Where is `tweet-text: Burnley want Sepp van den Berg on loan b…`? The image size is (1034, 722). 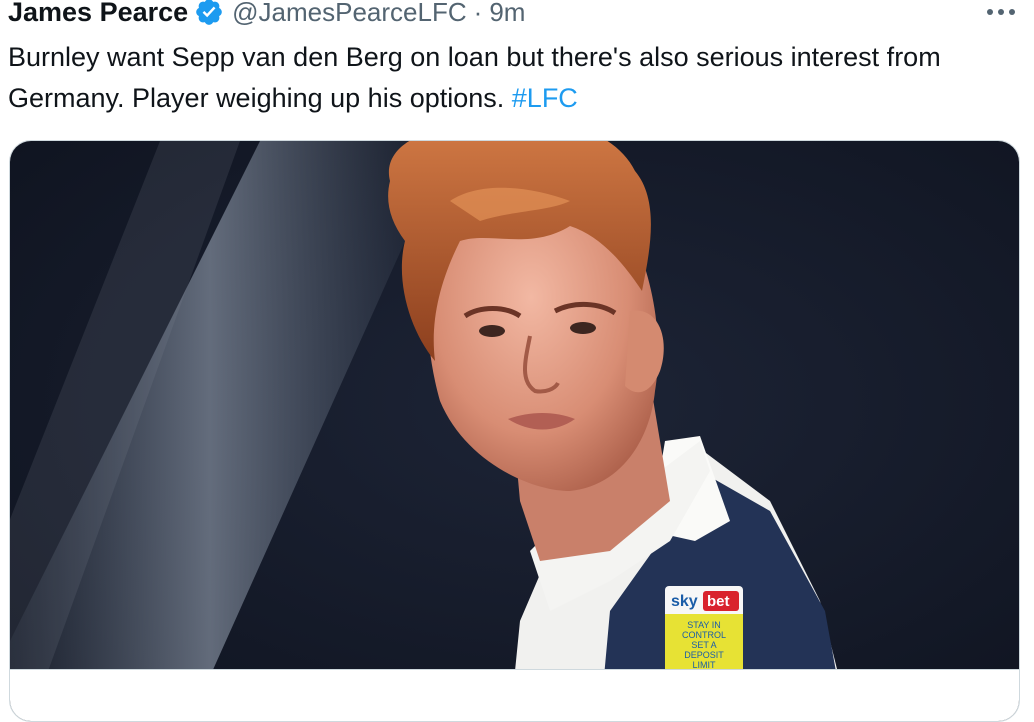
tweet-text: Burnley want Sepp van den Berg on loan b… is located at coordinates (513, 78).